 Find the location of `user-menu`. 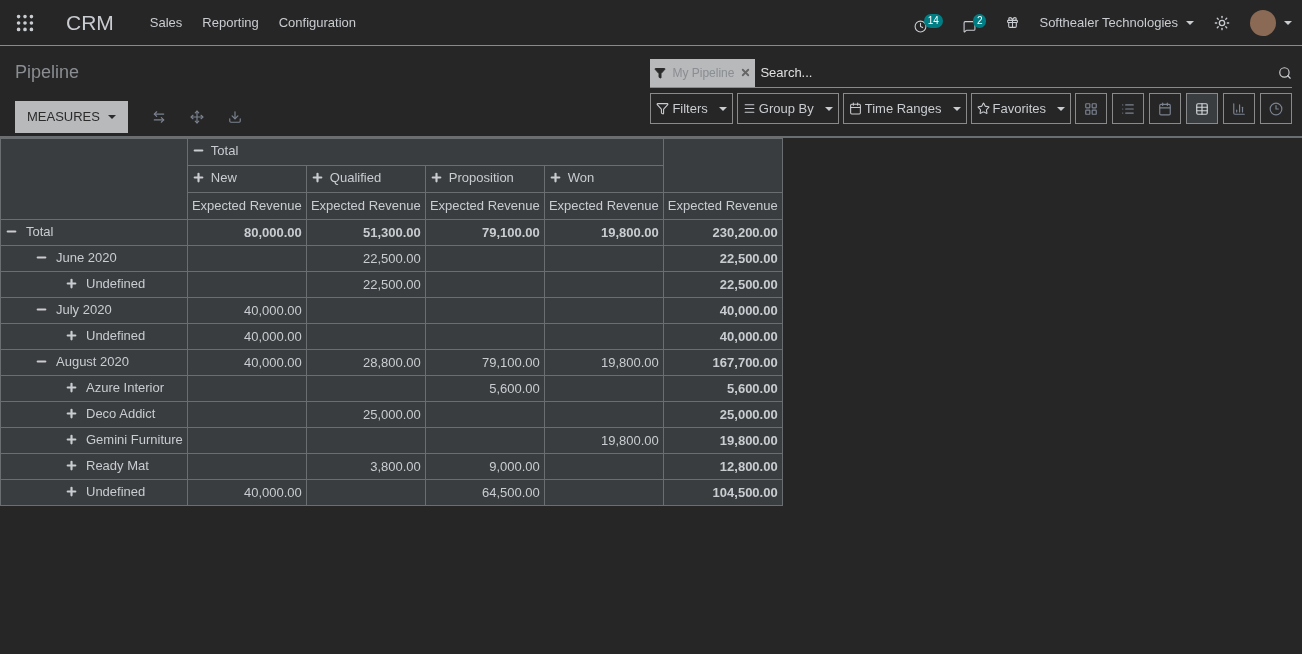

user-menu is located at coordinates (1271, 22).